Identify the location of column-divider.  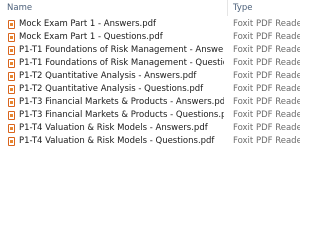
(227, 8).